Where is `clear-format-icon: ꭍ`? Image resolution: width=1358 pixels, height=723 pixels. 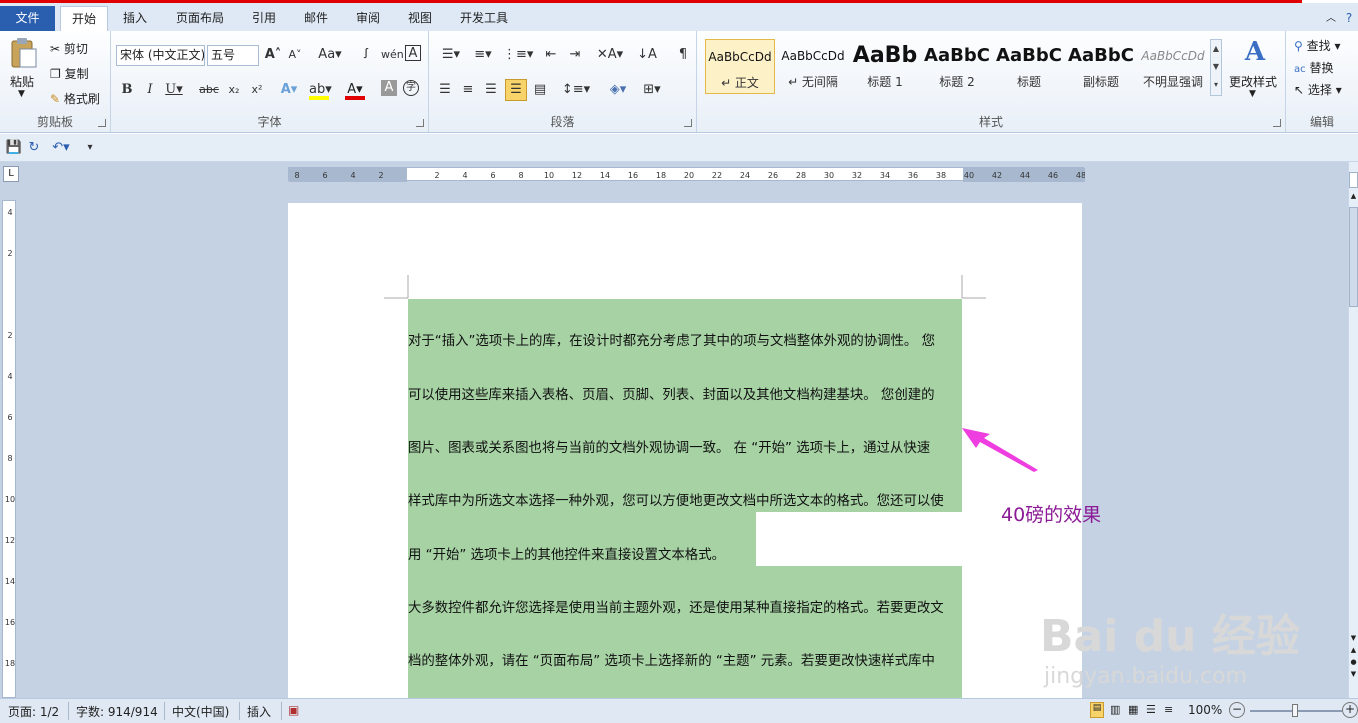
clear-format-icon: ꭍ is located at coordinates (366, 55).